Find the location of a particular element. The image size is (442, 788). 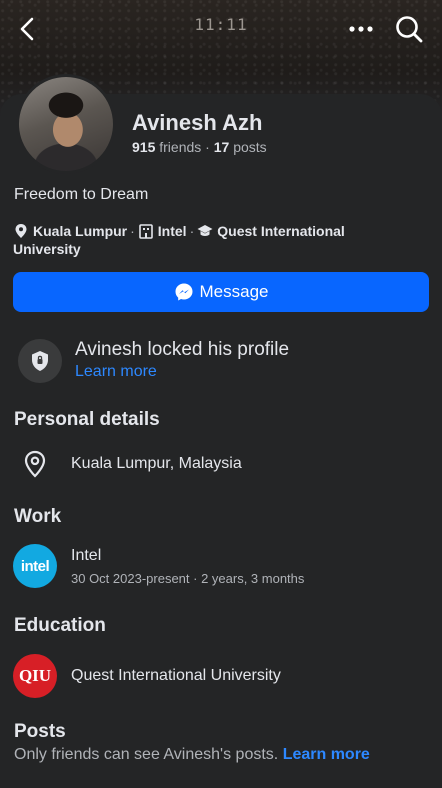

messenger-icon is located at coordinates (183, 292).